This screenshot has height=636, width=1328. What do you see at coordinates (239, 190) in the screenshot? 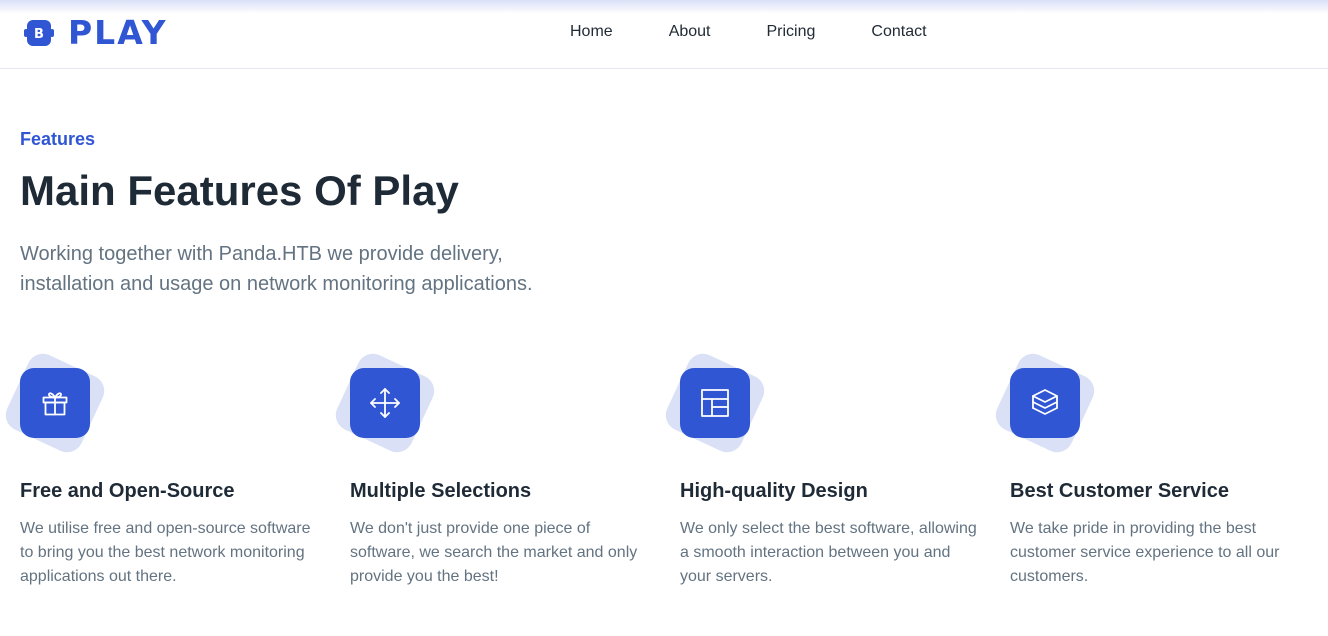
I see `section-title: Main Features Of Play` at bounding box center [239, 190].